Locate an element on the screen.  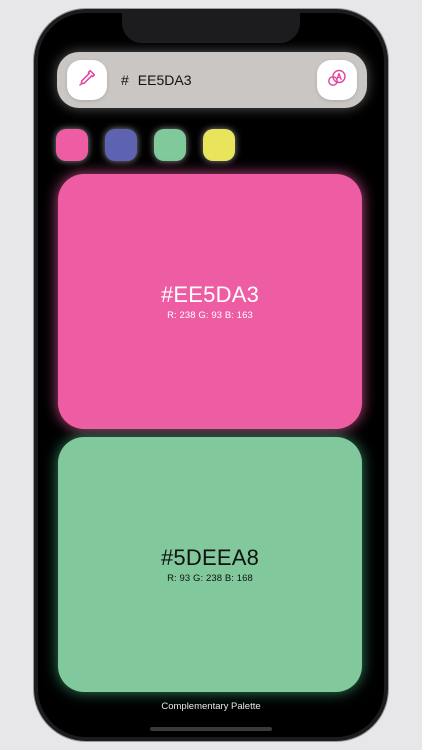
primary-hex-label: #EE5DA3 is located at coordinates (209, 294).